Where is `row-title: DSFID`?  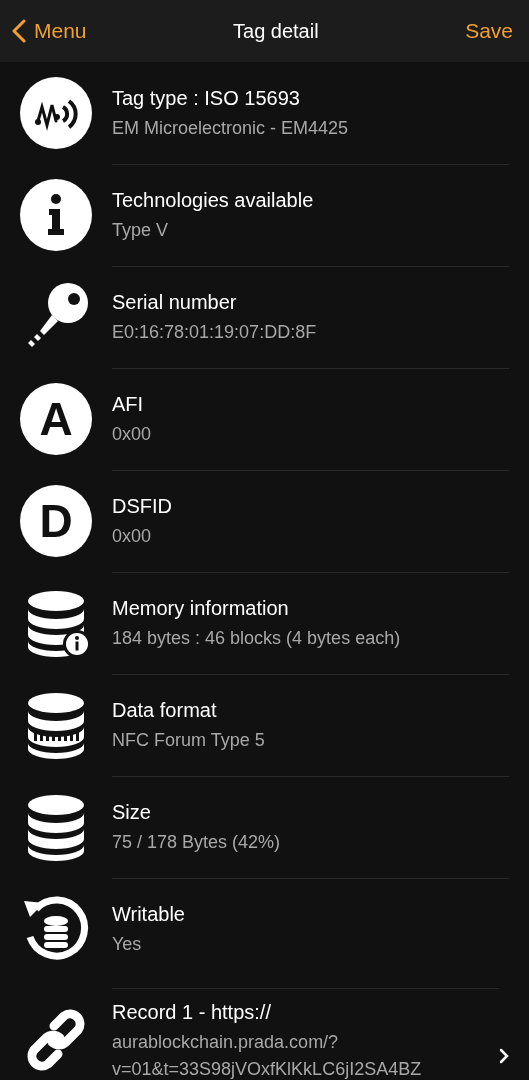 row-title: DSFID is located at coordinates (142, 506).